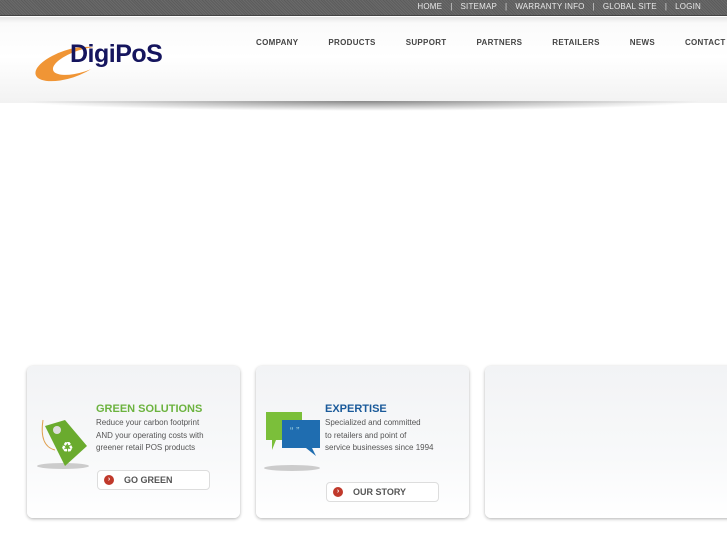 Image resolution: width=727 pixels, height=545 pixels. Describe the element at coordinates (356, 409) in the screenshot. I see `card-title: EXPERTISE` at that location.